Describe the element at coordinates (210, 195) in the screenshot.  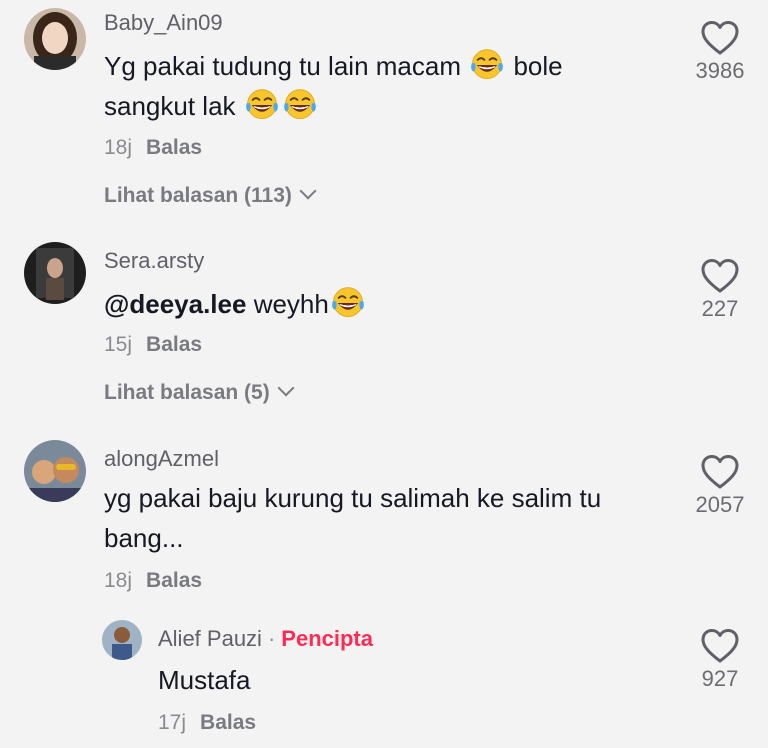
I see `view-replies-button: Lihat balasan (113)` at that location.